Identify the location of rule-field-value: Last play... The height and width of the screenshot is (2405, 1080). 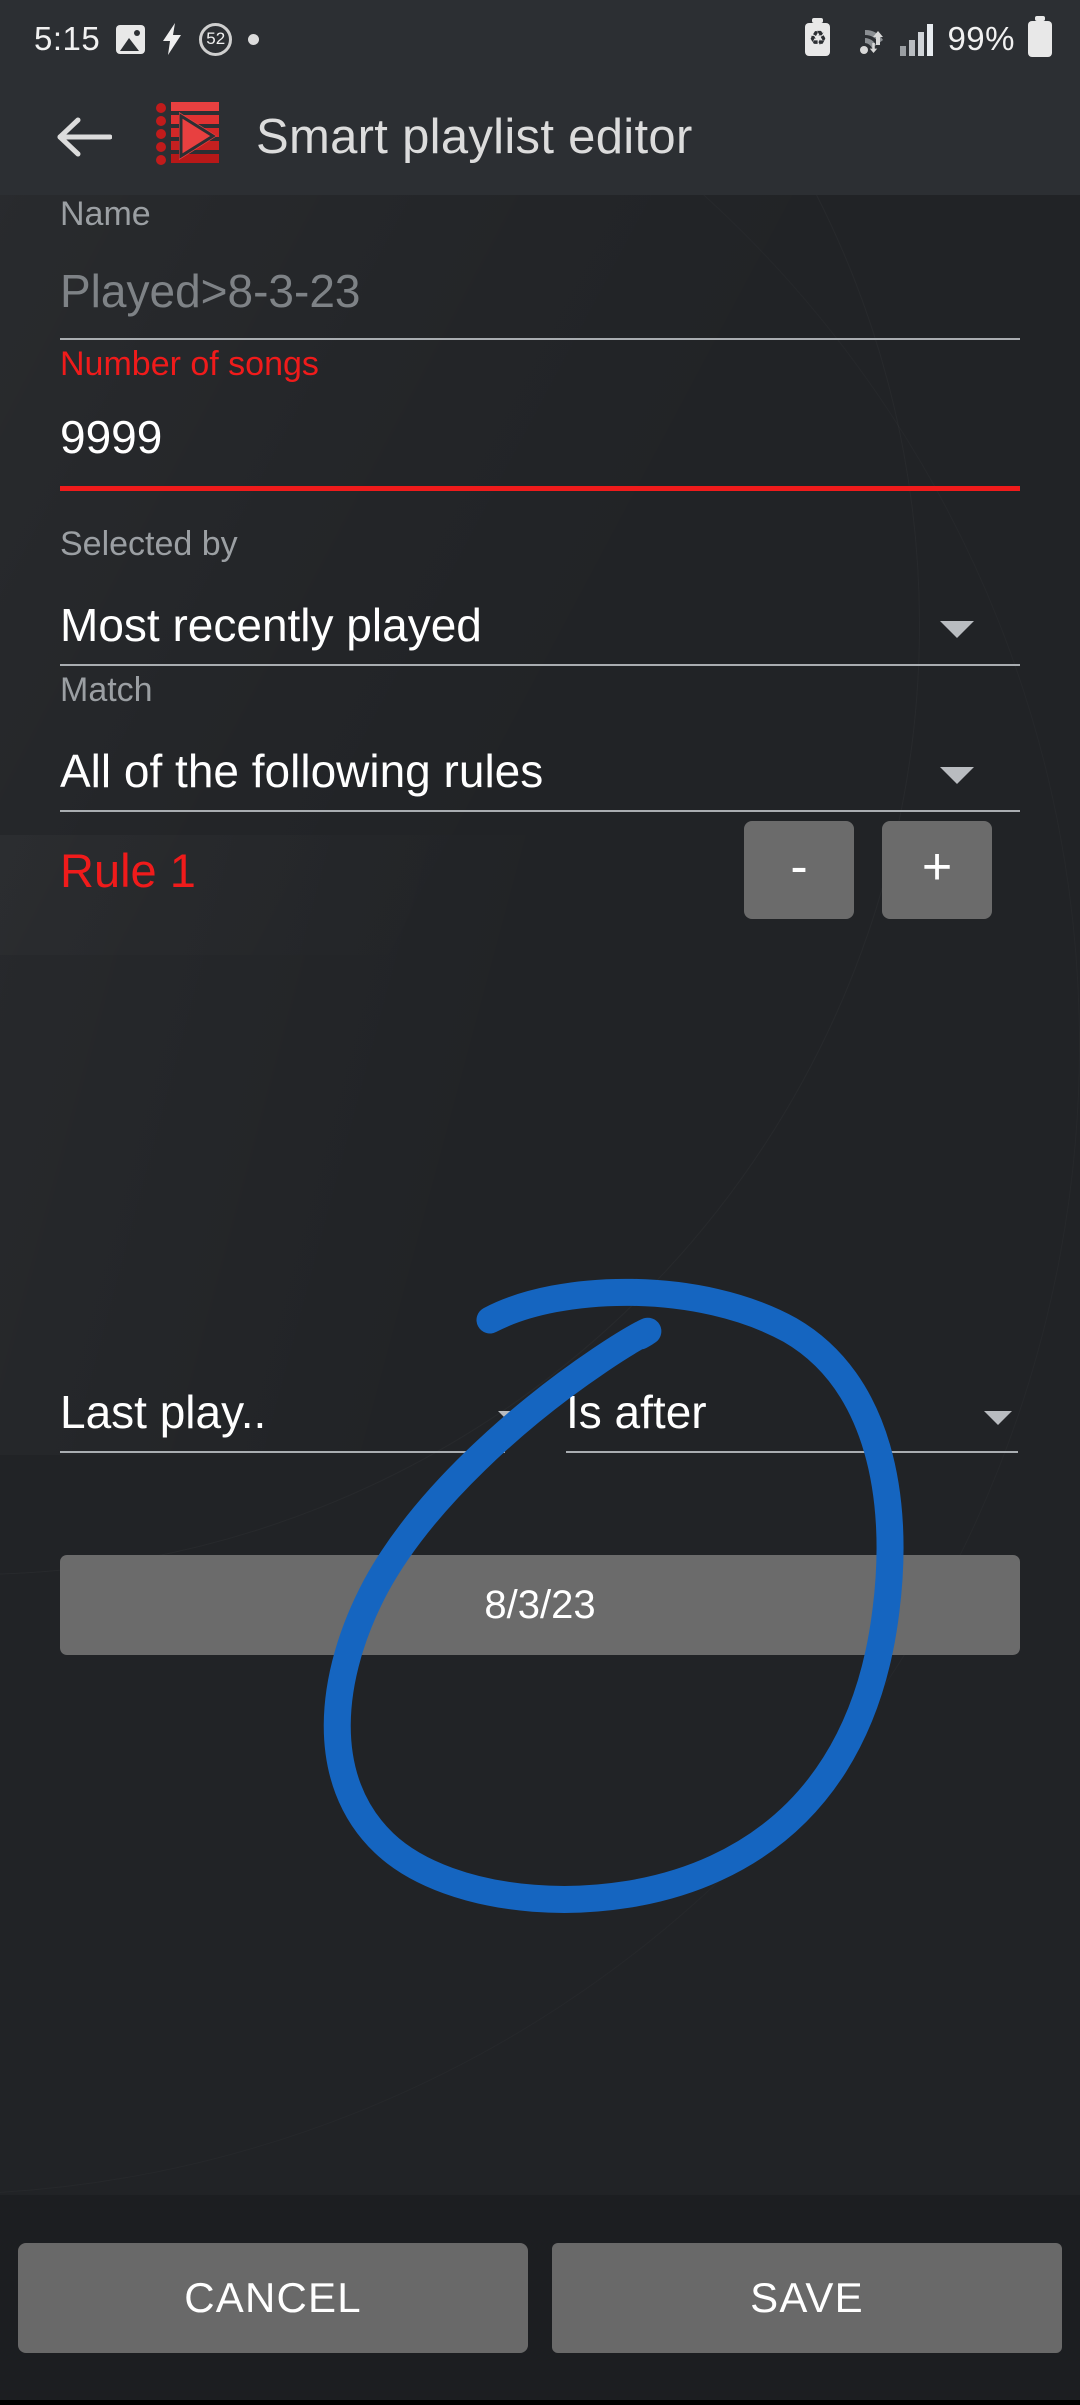
(163, 1412).